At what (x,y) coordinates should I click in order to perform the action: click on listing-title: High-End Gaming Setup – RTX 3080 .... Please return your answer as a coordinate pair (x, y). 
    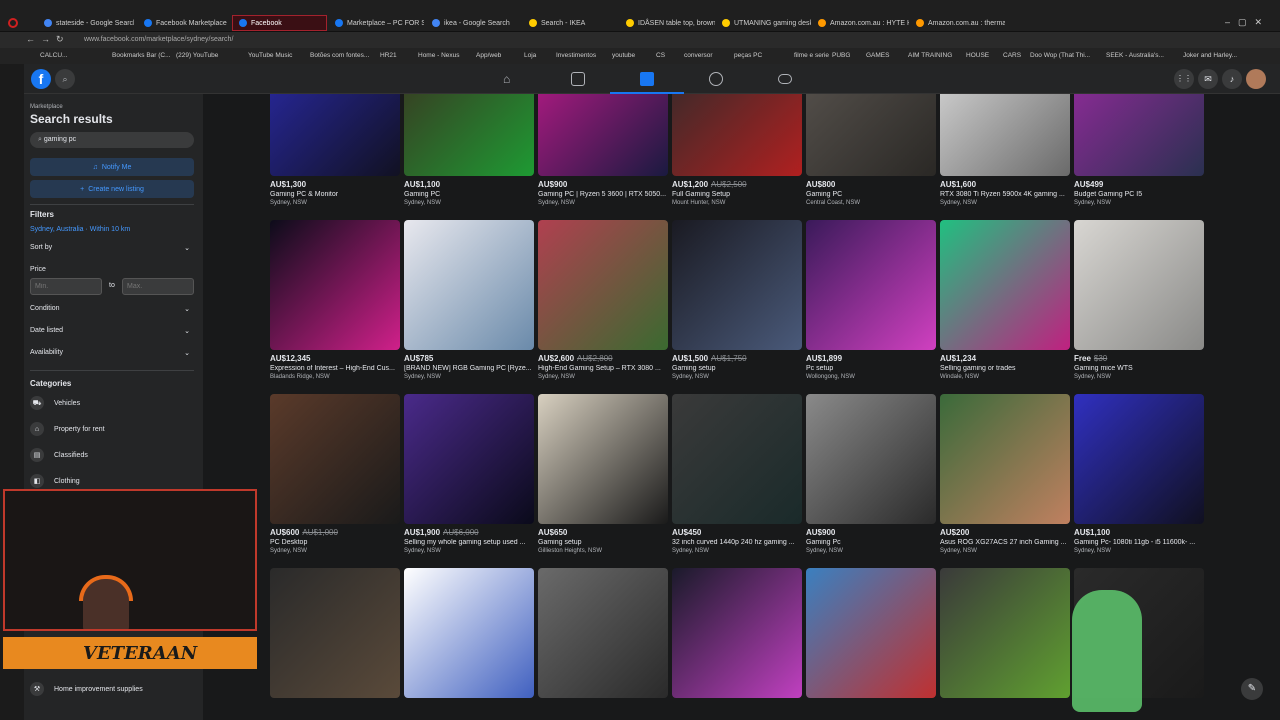
    Looking at the image, I should click on (603, 368).